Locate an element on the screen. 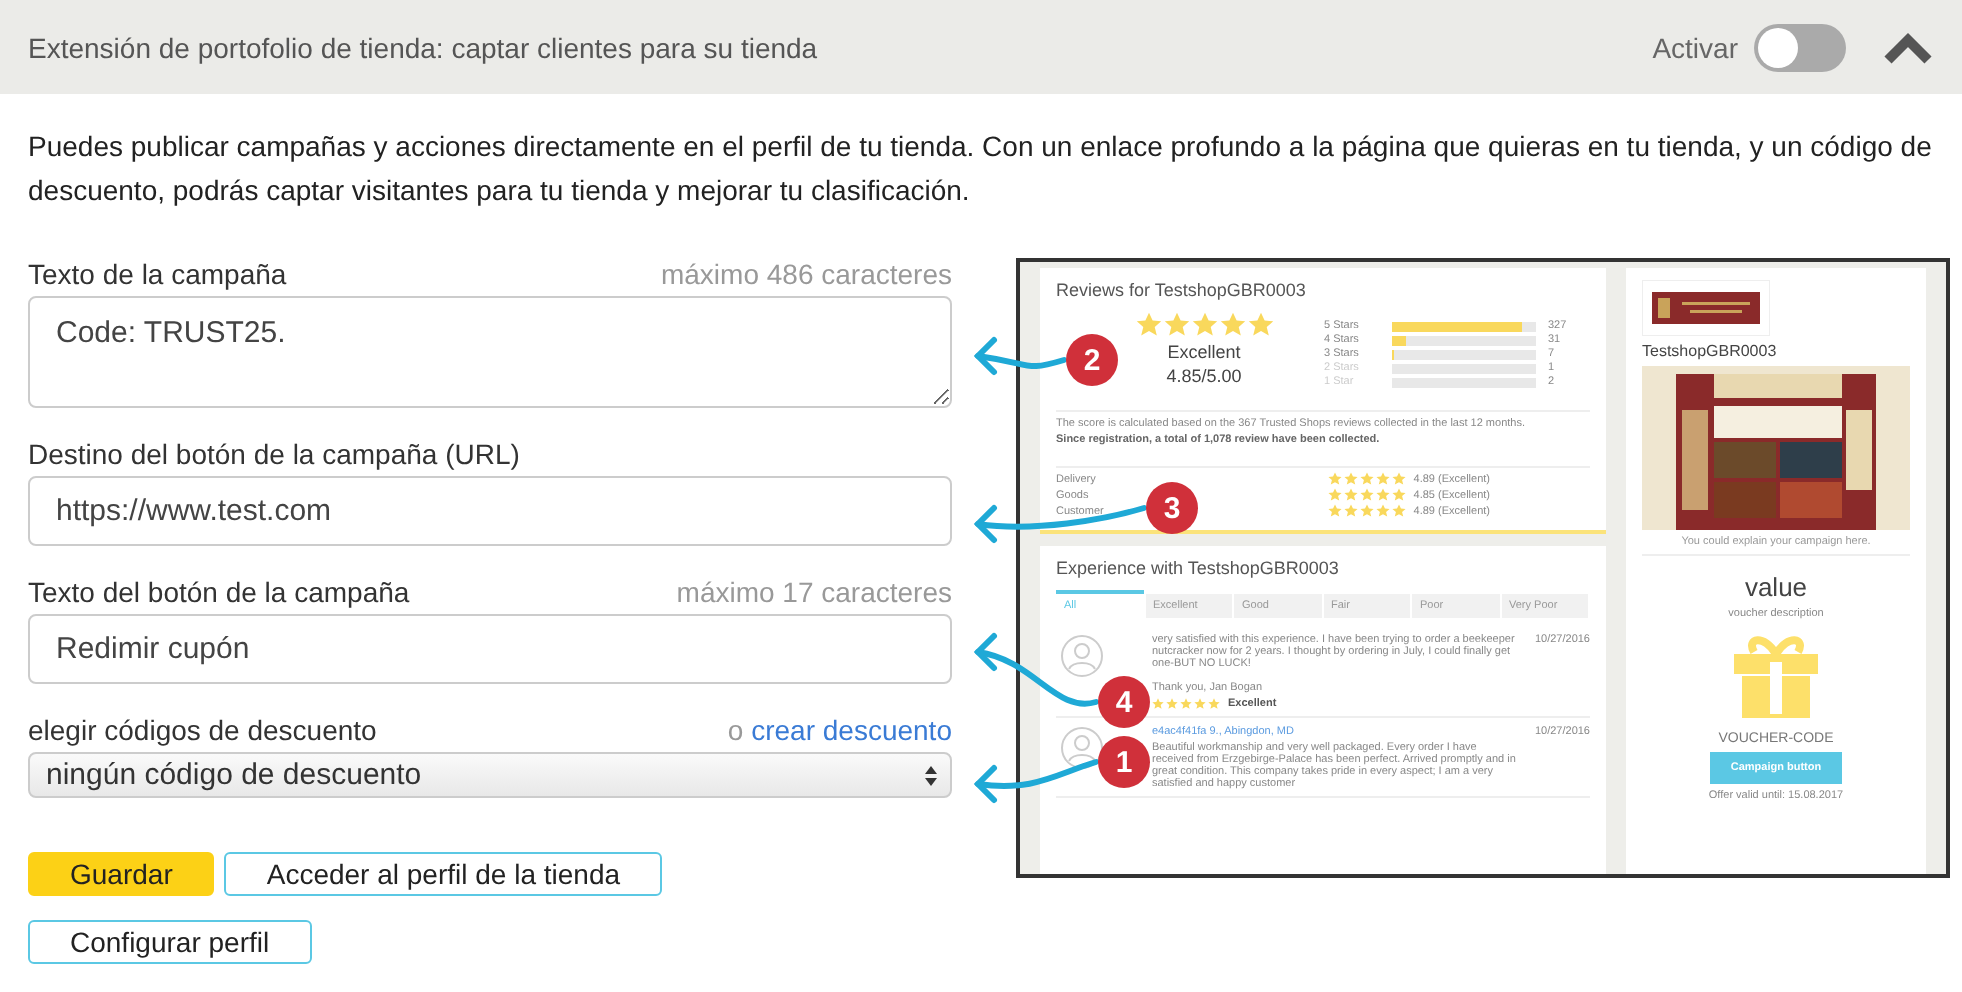 This screenshot has width=1962, height=992. profile-button: Configurar perfil is located at coordinates (170, 942).